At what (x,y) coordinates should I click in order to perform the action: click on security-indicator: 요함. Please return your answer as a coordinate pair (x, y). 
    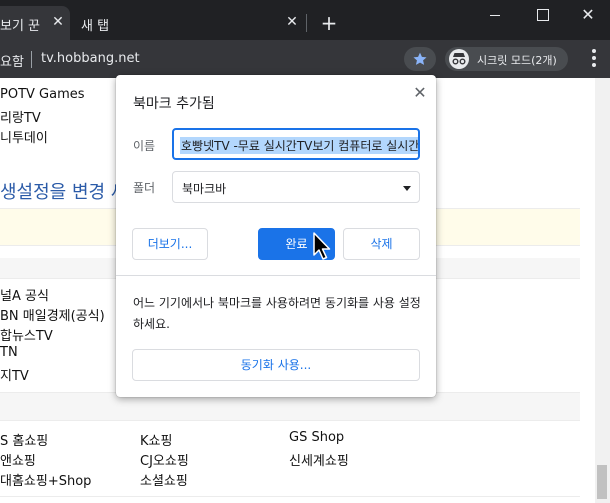
    Looking at the image, I should click on (12, 60).